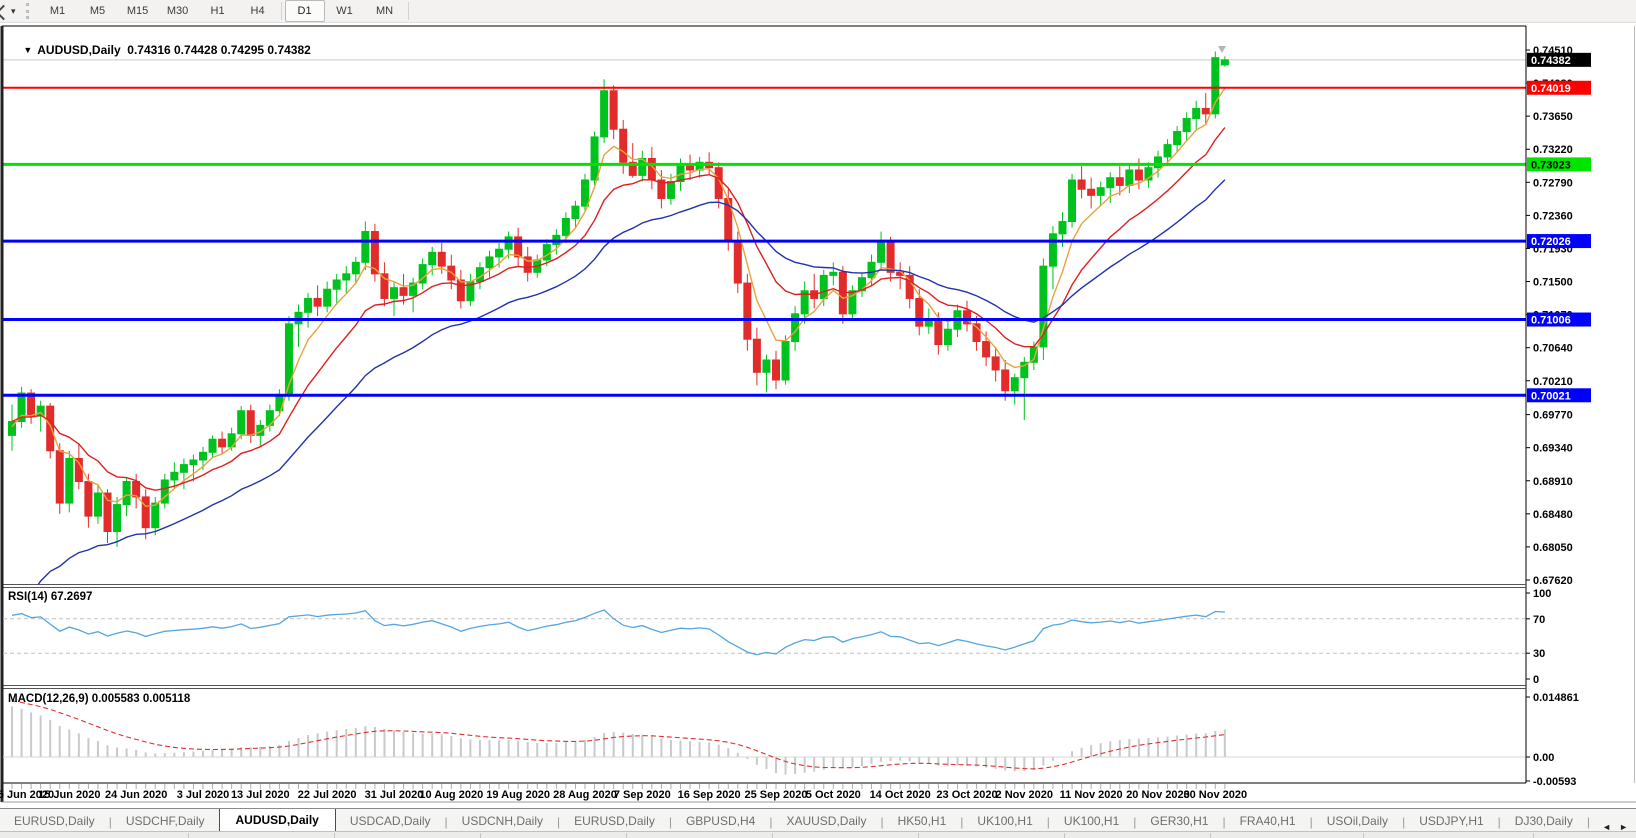  What do you see at coordinates (1553, 482) in the screenshot?
I see `svg-text: 0.68910` at bounding box center [1553, 482].